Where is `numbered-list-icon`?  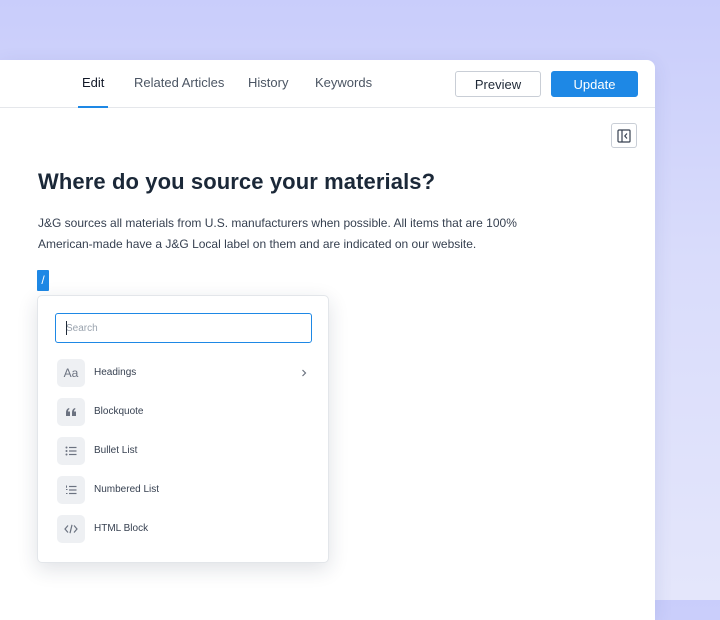
numbered-list-icon is located at coordinates (71, 490).